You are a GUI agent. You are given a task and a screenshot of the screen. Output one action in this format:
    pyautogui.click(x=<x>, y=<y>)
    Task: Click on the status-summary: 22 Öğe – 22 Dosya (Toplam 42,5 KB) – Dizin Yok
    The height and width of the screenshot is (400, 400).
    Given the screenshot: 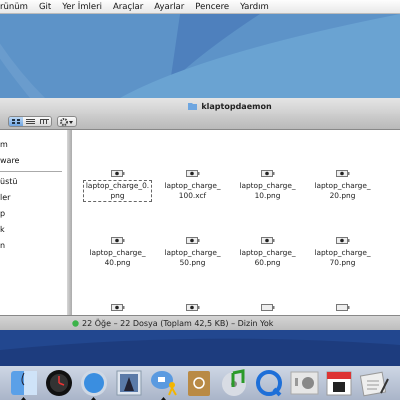 What is the action you would take?
    pyautogui.click(x=178, y=323)
    